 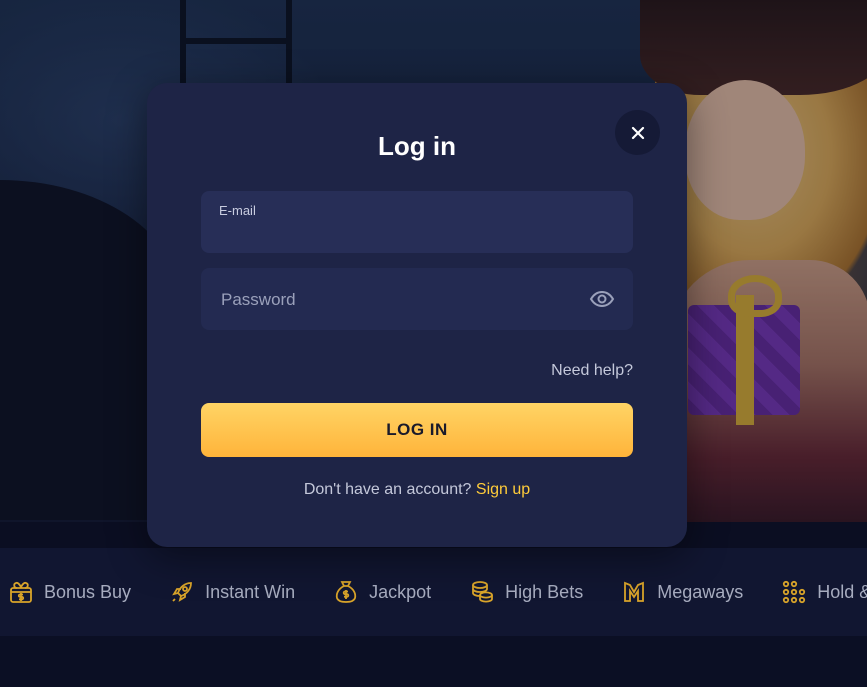 What do you see at coordinates (580, 371) in the screenshot?
I see `need-help-link: Need help?` at bounding box center [580, 371].